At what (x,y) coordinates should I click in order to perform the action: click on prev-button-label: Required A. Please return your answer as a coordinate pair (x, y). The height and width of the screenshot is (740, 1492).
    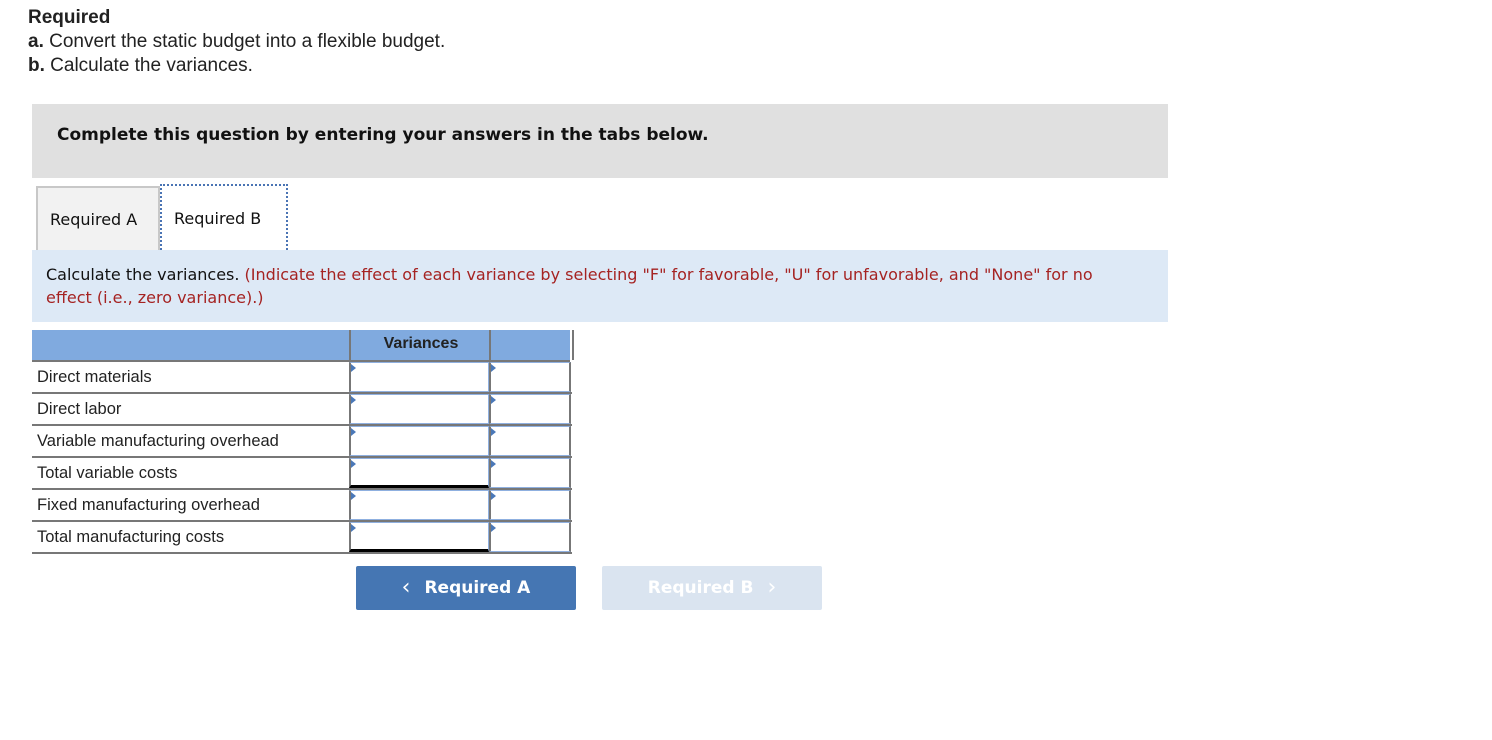
    Looking at the image, I should click on (477, 588).